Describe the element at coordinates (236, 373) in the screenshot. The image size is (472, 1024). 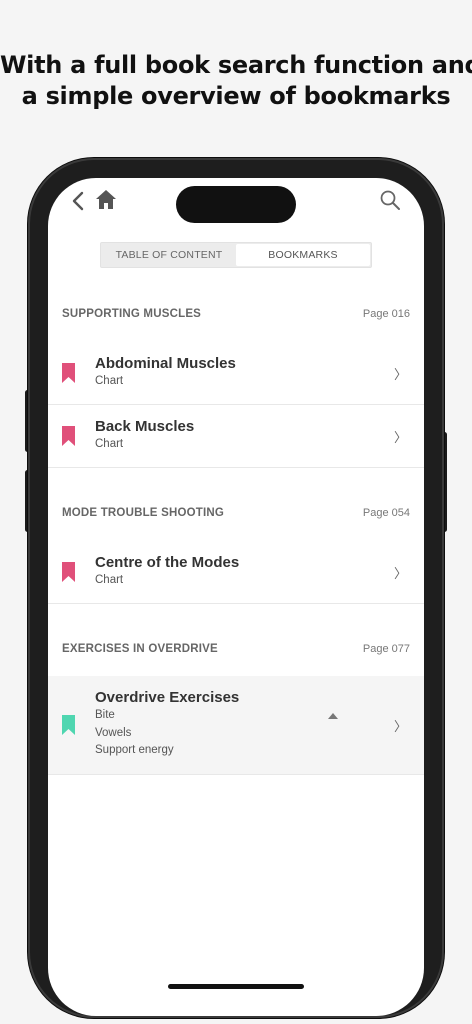
I see `bookmark-item: Abdominal Muscles Chart 〉` at that location.